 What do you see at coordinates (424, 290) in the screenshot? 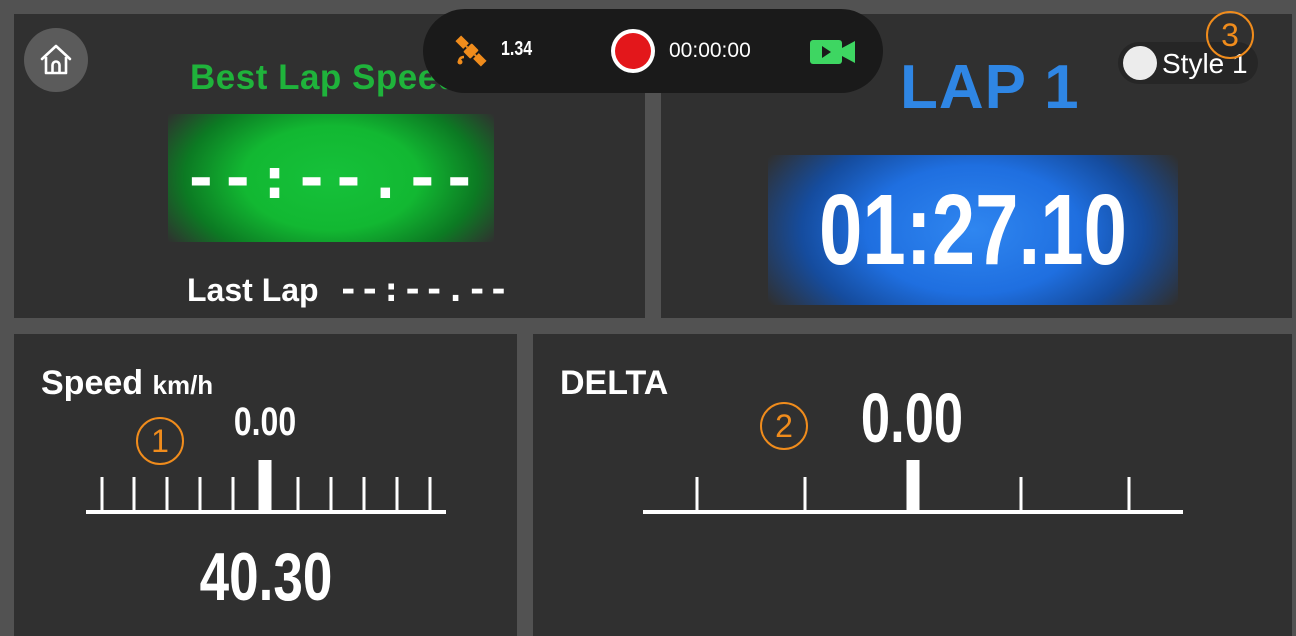
I see `last-lap-value: --:--.--` at bounding box center [424, 290].